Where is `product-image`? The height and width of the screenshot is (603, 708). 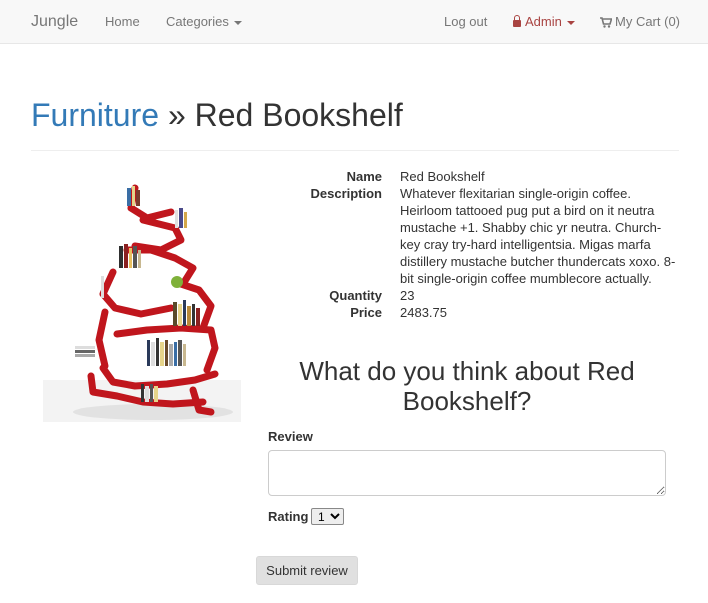
product-image is located at coordinates (142, 303).